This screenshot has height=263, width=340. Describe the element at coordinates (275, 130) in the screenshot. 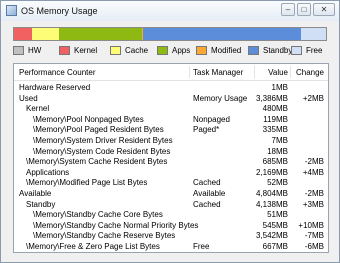

I see `value-cell: 335MB` at that location.